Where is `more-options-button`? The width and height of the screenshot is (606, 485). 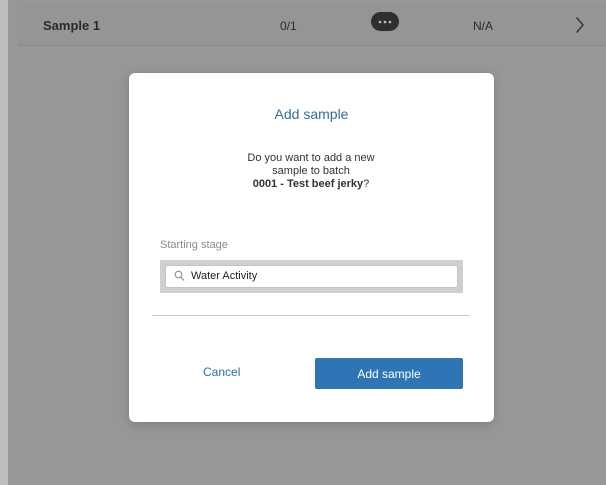 more-options-button is located at coordinates (385, 21).